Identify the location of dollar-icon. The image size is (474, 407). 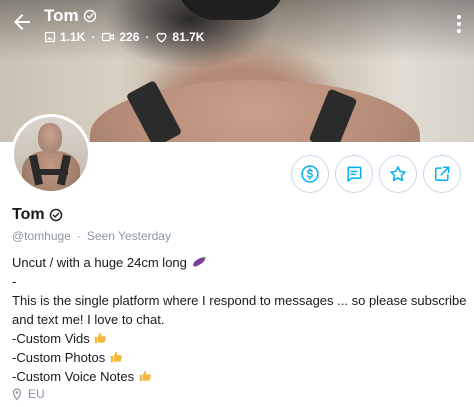
(310, 174).